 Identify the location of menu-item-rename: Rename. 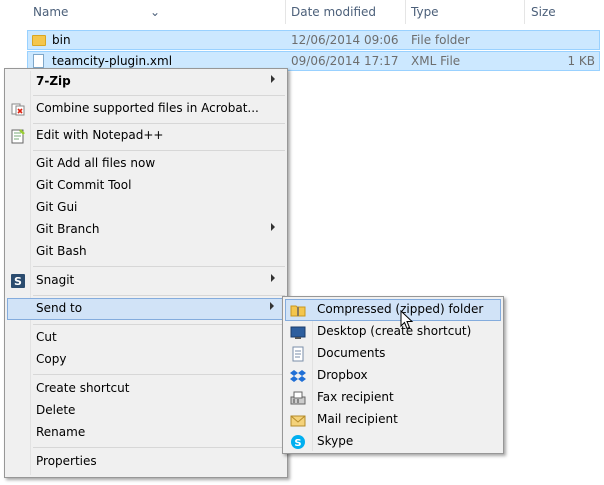
(146, 433).